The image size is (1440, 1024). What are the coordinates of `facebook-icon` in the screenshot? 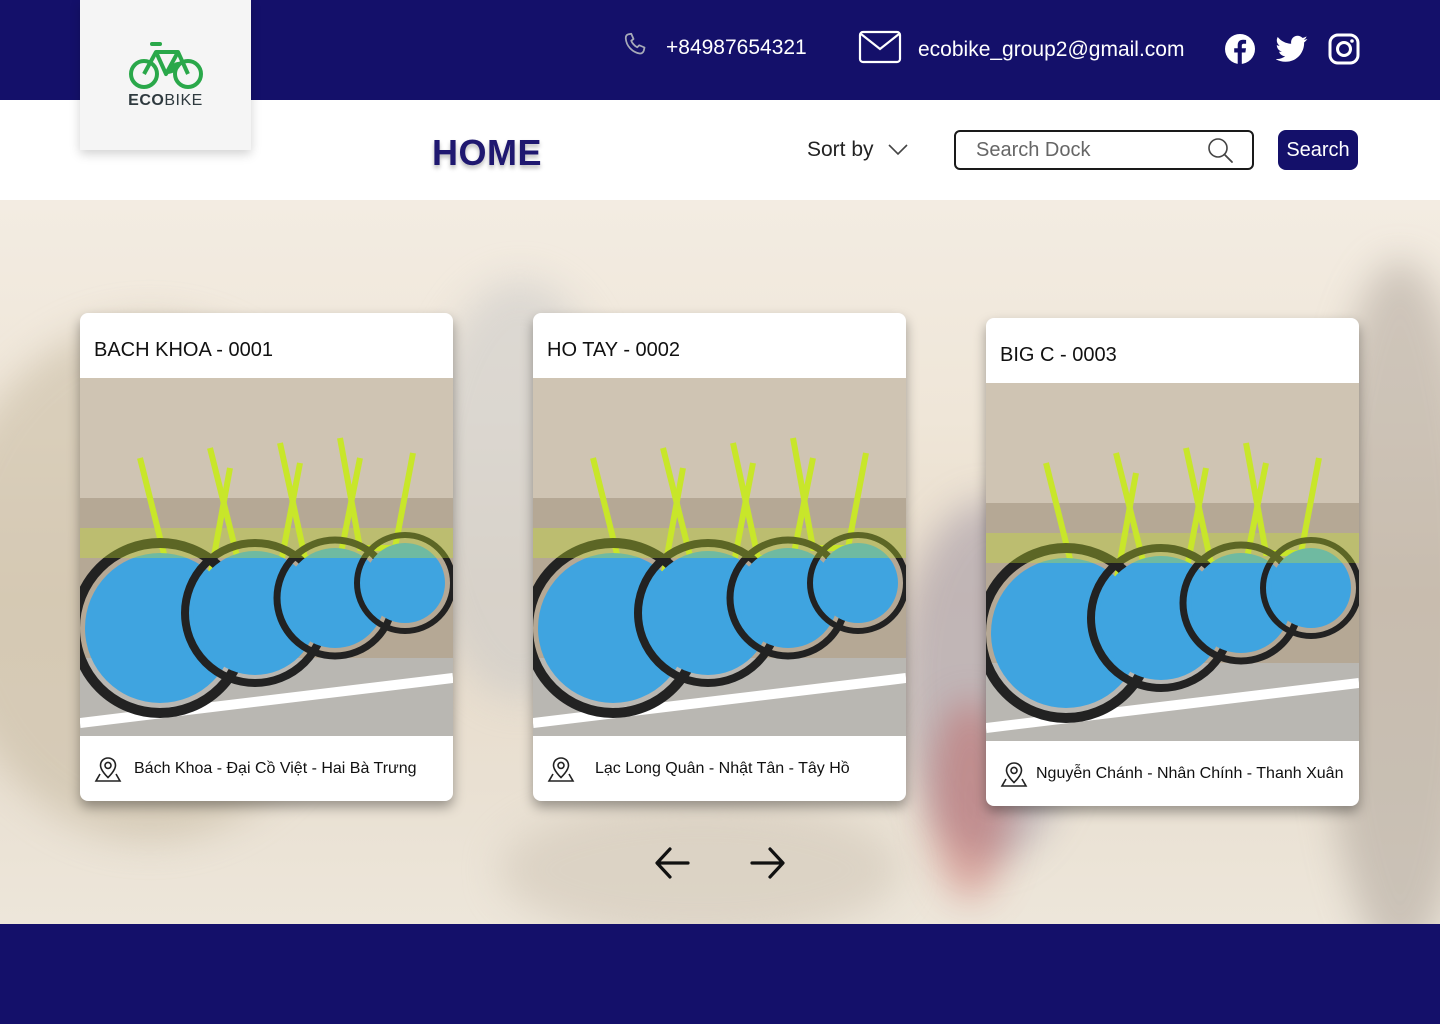 It's located at (1240, 49).